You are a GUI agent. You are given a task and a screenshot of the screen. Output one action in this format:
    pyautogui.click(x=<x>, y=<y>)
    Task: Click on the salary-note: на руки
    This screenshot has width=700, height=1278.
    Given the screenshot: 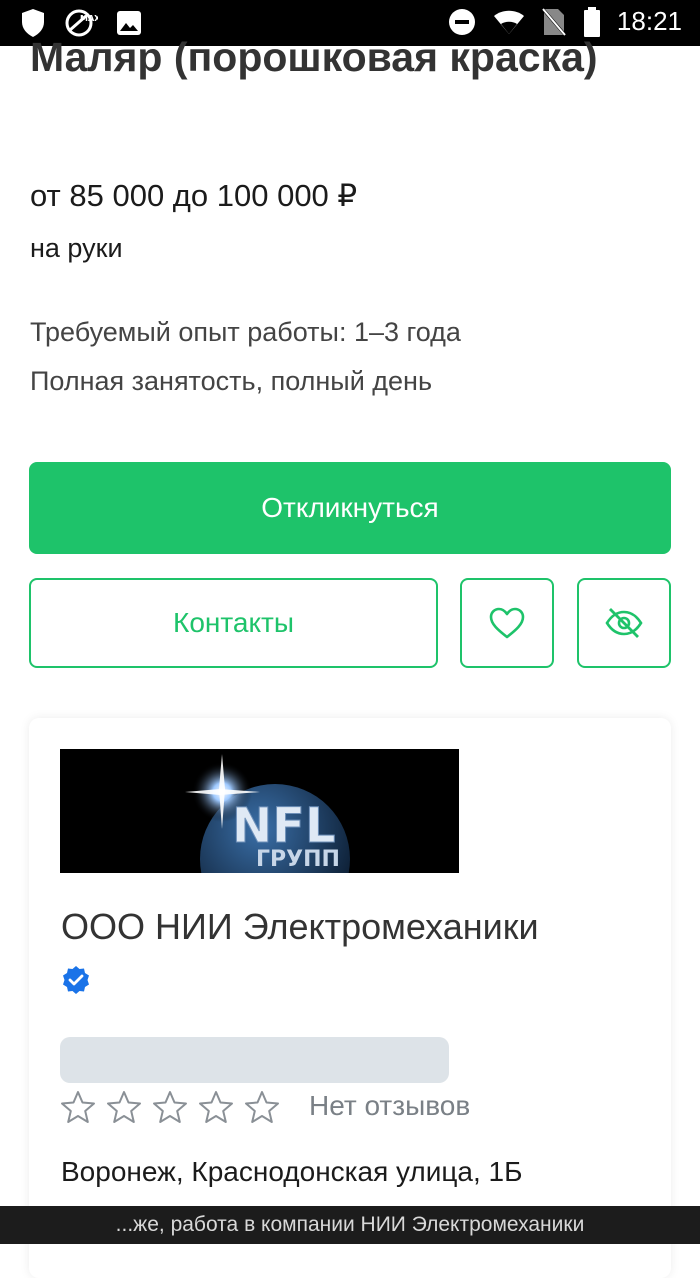 What is the action you would take?
    pyautogui.click(x=76, y=248)
    